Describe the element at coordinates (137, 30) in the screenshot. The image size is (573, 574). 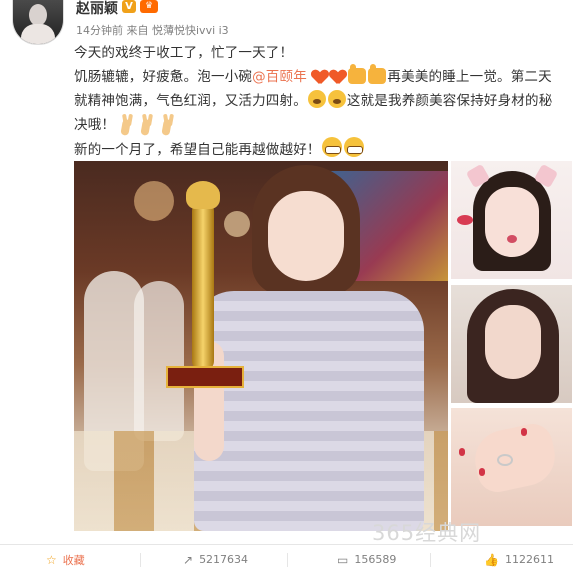
I see `source-prefix: 来自` at that location.